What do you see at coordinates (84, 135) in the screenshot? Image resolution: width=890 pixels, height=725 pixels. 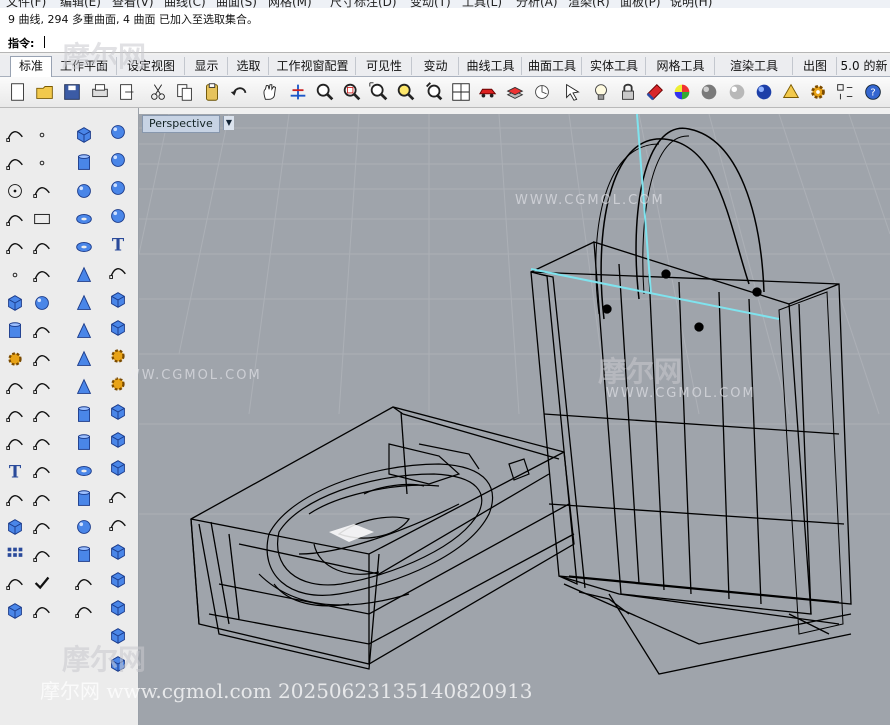 I see `box-icon` at bounding box center [84, 135].